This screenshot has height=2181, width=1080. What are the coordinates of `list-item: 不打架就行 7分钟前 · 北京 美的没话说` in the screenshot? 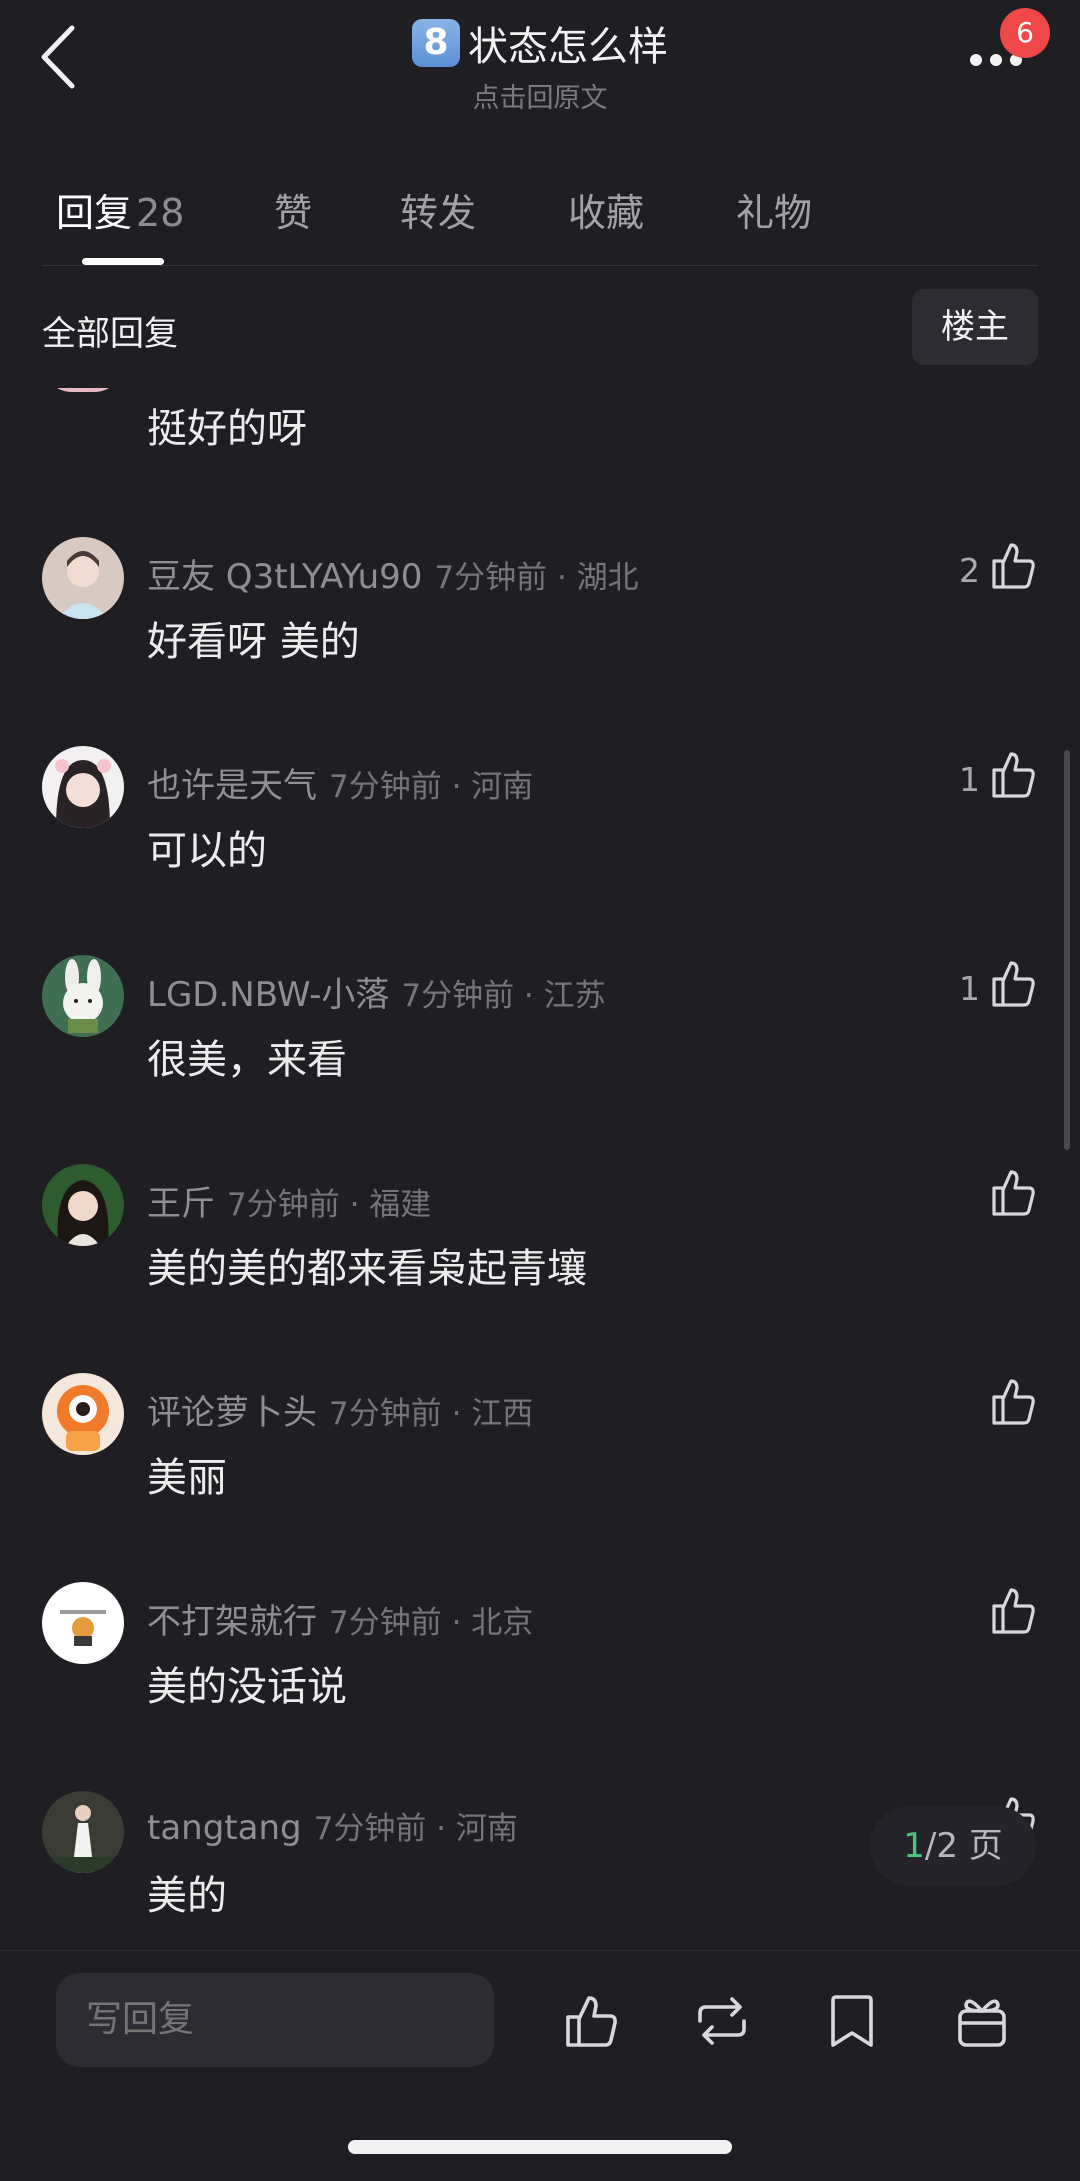 It's located at (540, 1682).